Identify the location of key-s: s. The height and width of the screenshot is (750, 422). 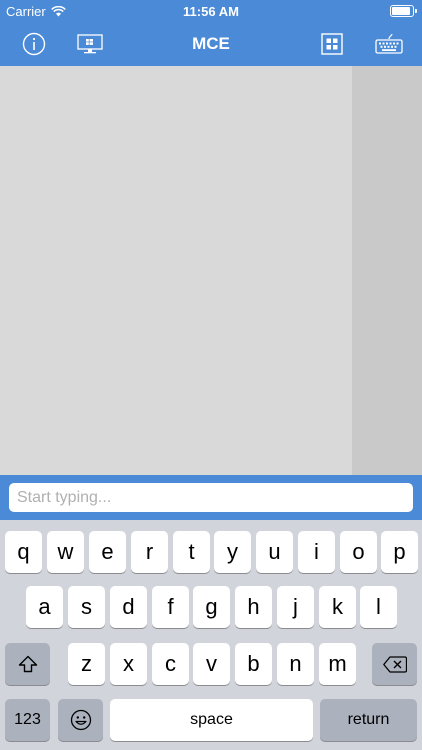
(86, 607).